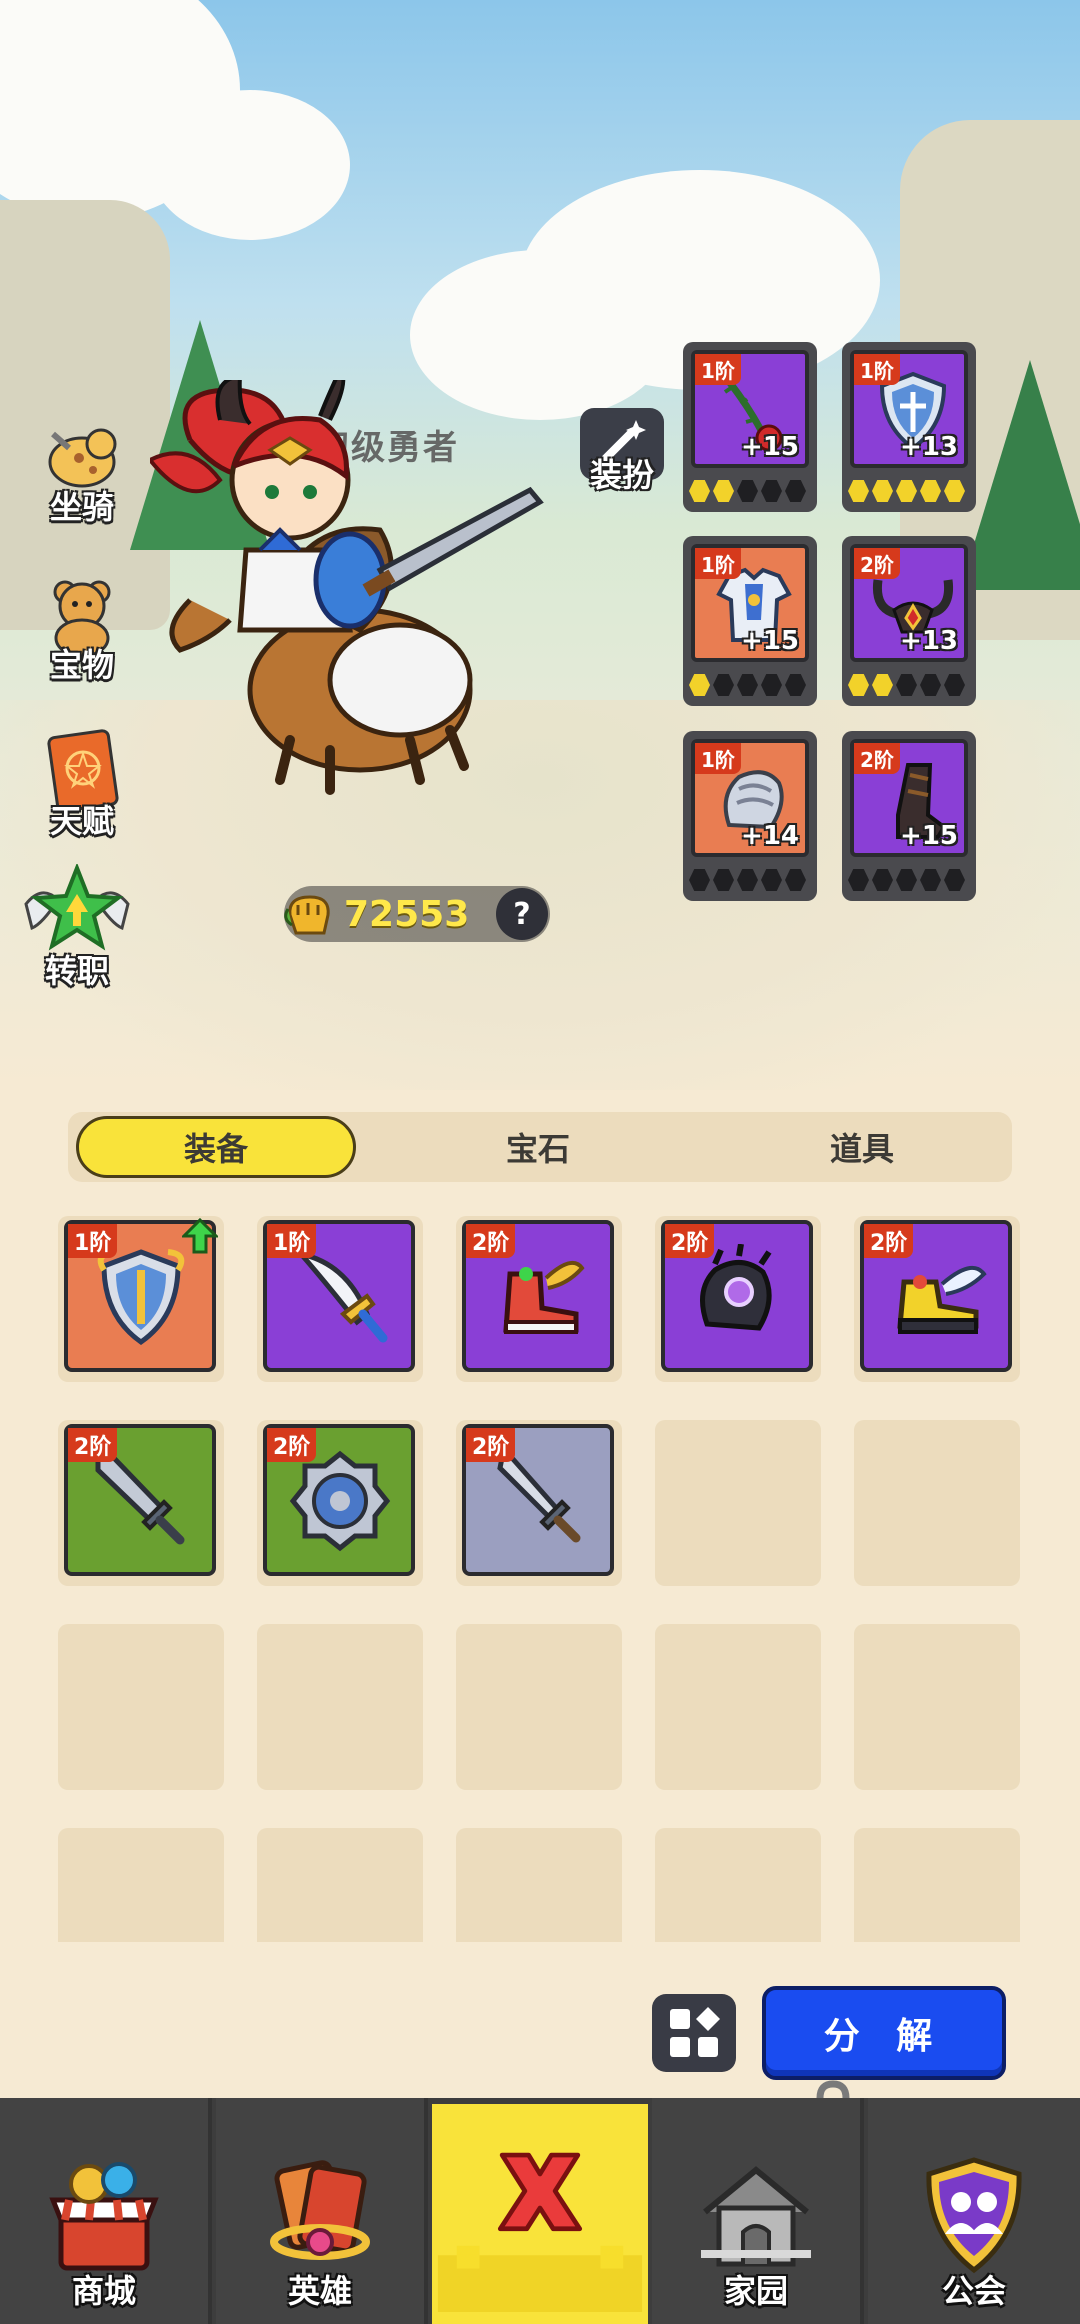 The height and width of the screenshot is (2324, 1080). What do you see at coordinates (909, 798) in the screenshot?
I see `equipped-item: 2阶 +15` at bounding box center [909, 798].